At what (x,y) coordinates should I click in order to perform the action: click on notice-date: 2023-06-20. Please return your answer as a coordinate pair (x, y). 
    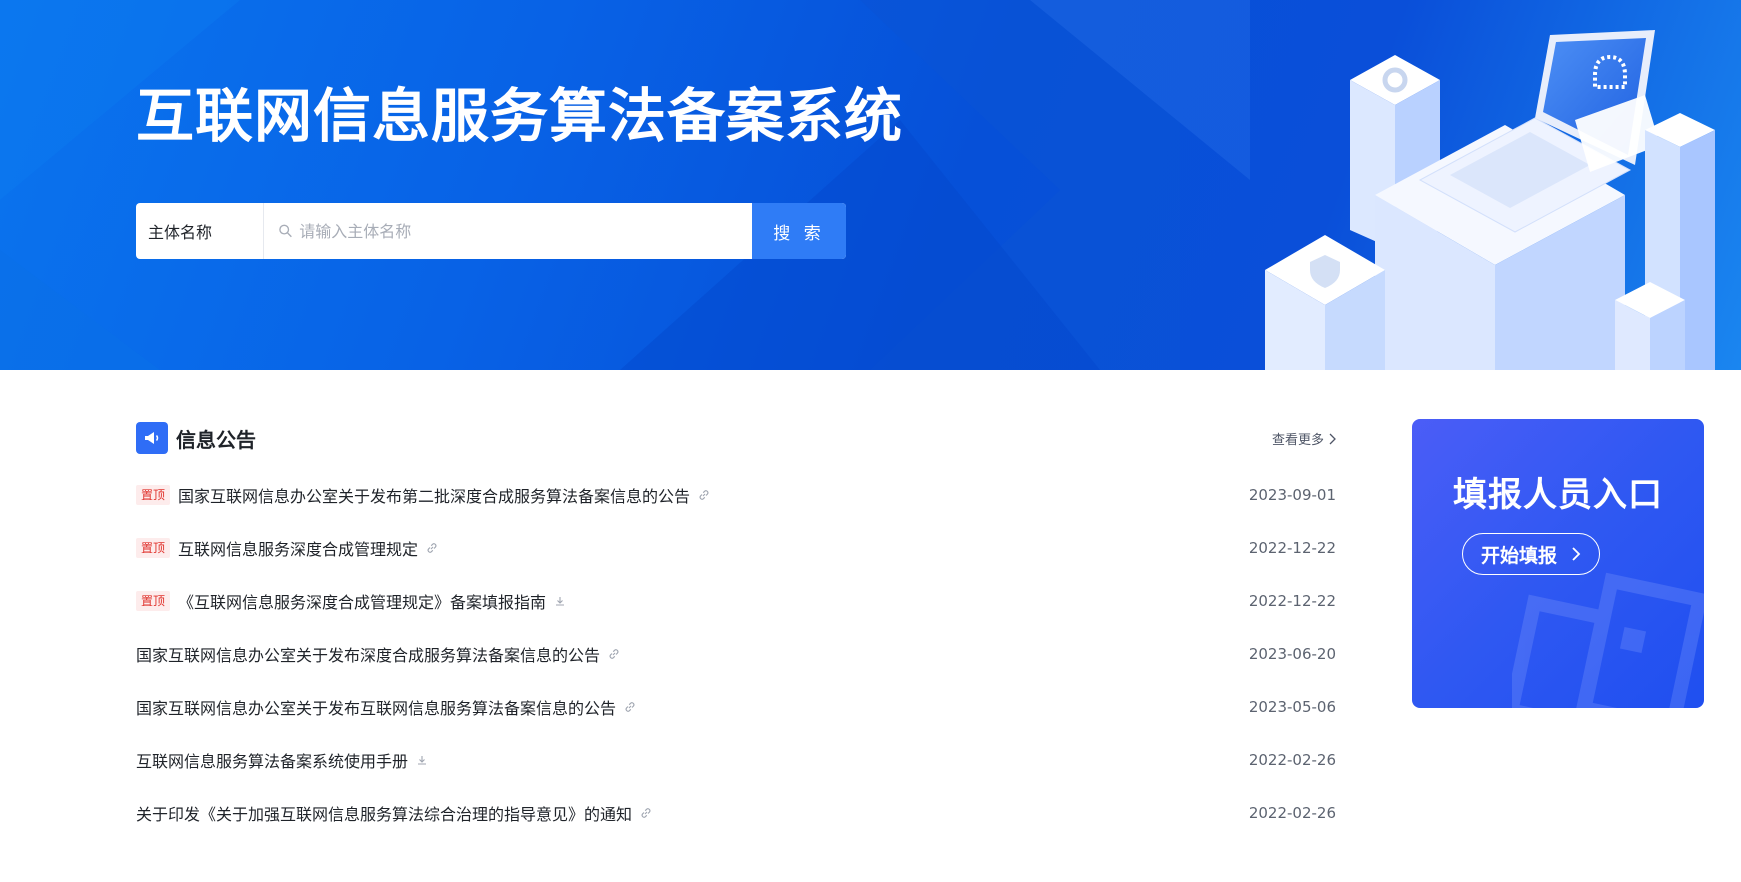
    Looking at the image, I should click on (1292, 653).